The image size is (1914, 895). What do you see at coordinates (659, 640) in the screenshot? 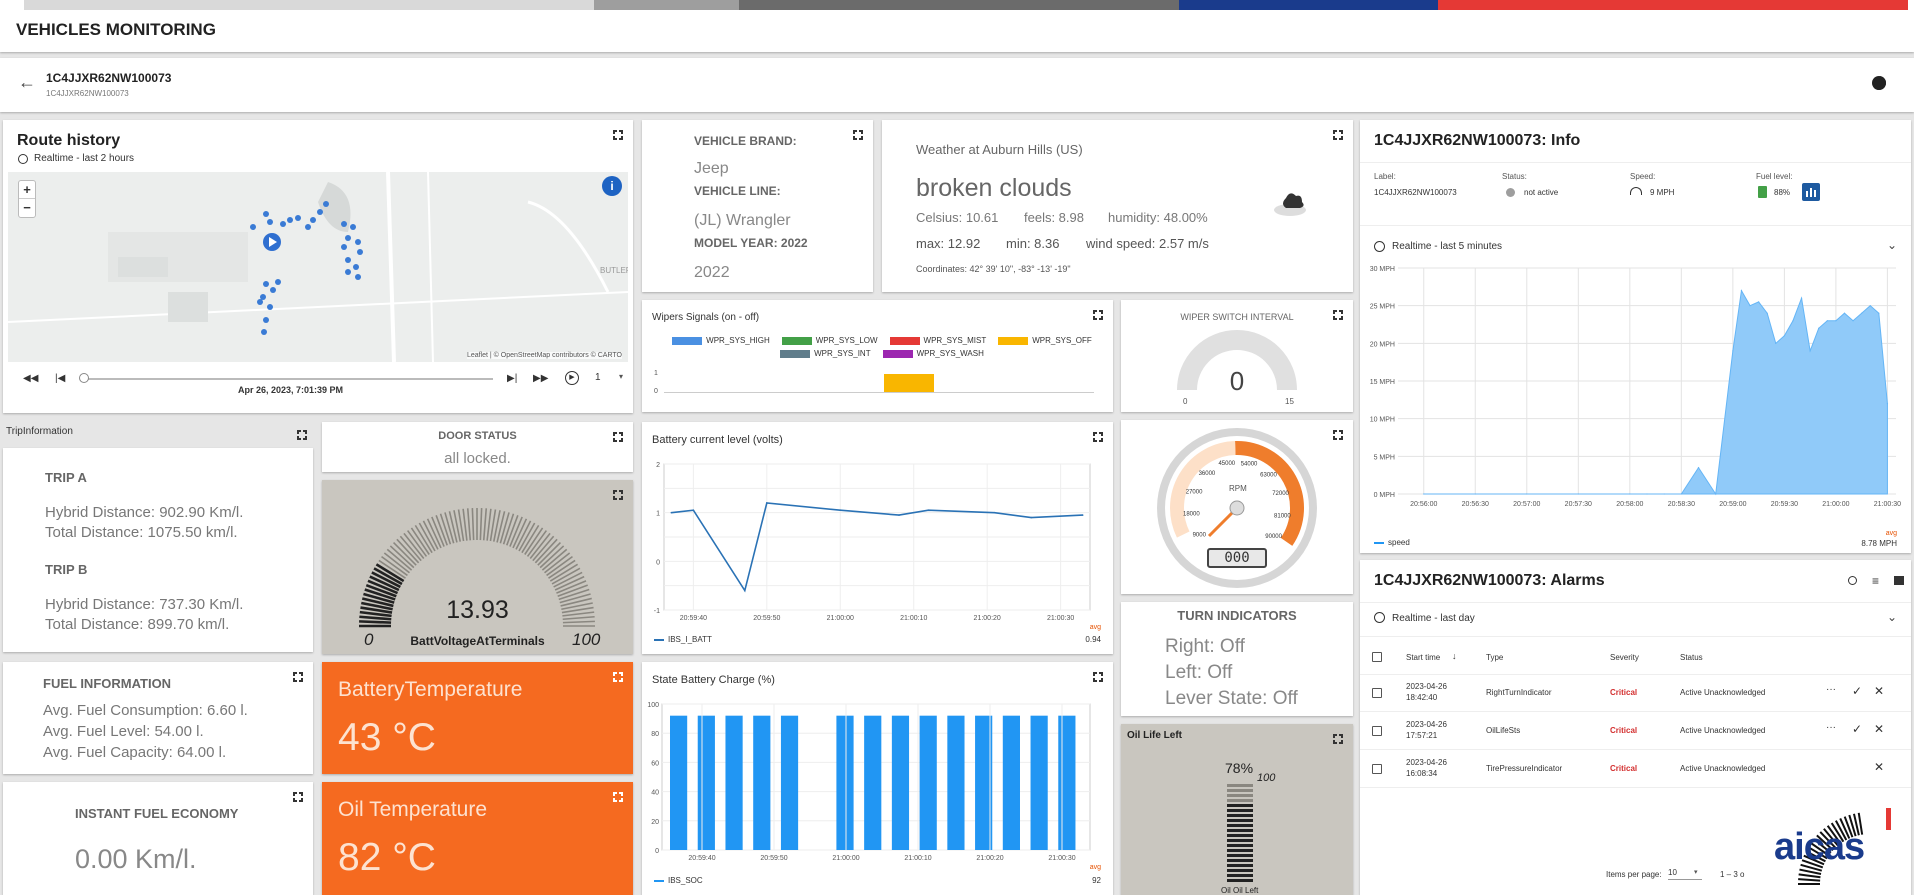
I see `legend-swatch` at bounding box center [659, 640].